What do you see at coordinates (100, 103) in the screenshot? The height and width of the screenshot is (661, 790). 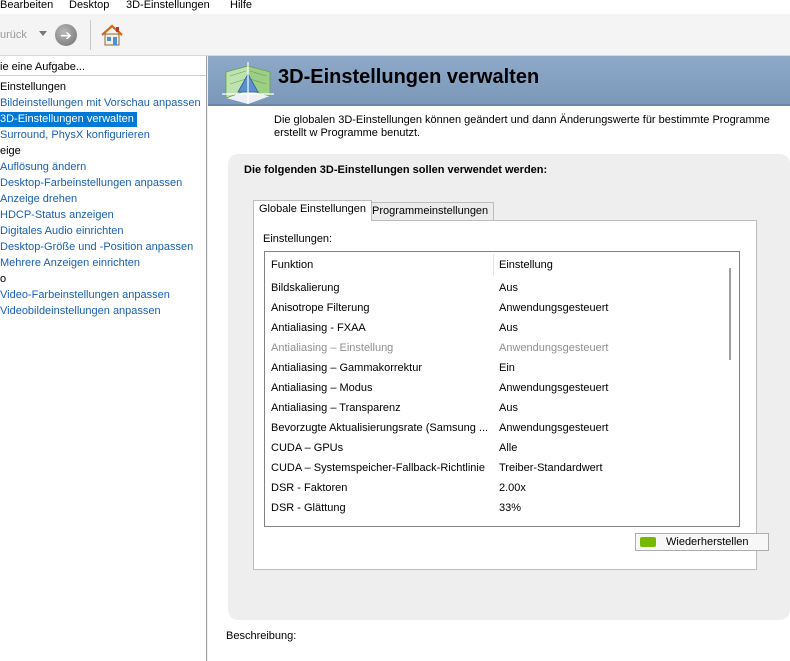 I see `tree-item-bildeinstellungen: Bildeinstellungen mit Vorschau anpassen` at bounding box center [100, 103].